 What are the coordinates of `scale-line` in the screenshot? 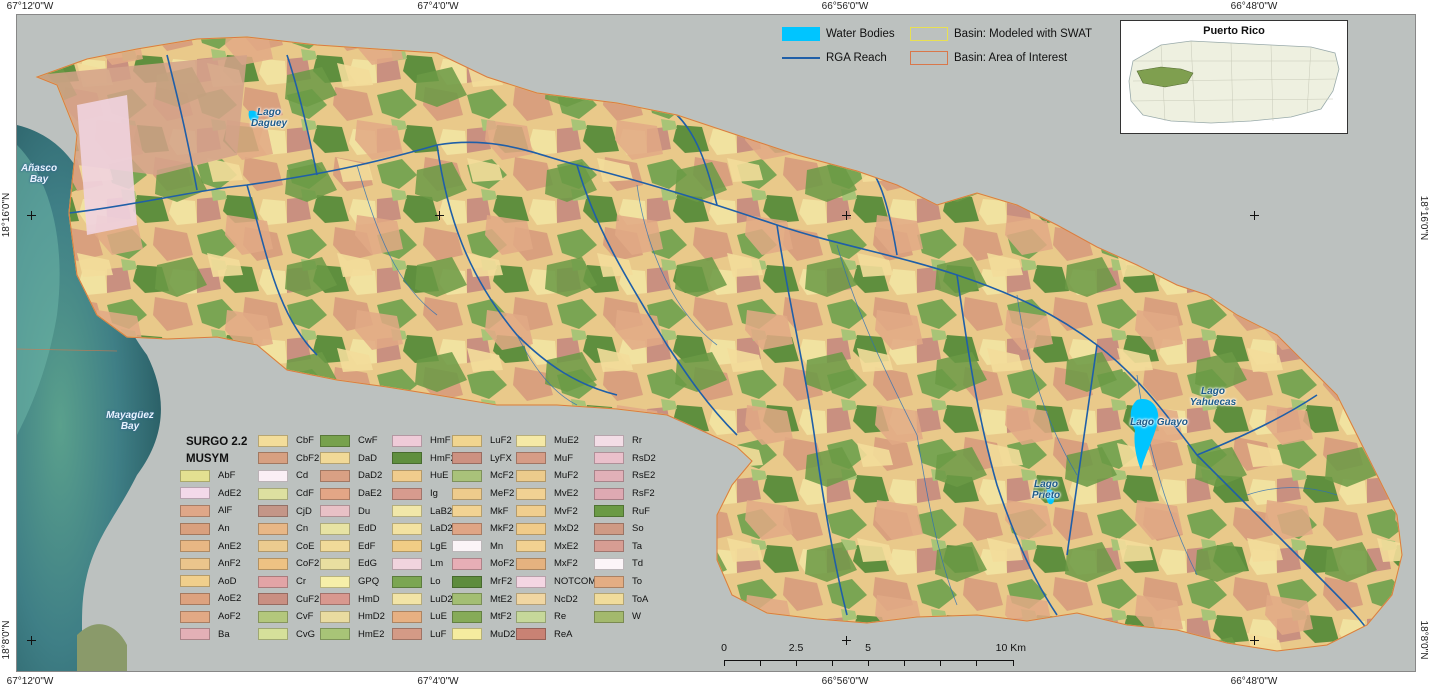 It's located at (869, 663).